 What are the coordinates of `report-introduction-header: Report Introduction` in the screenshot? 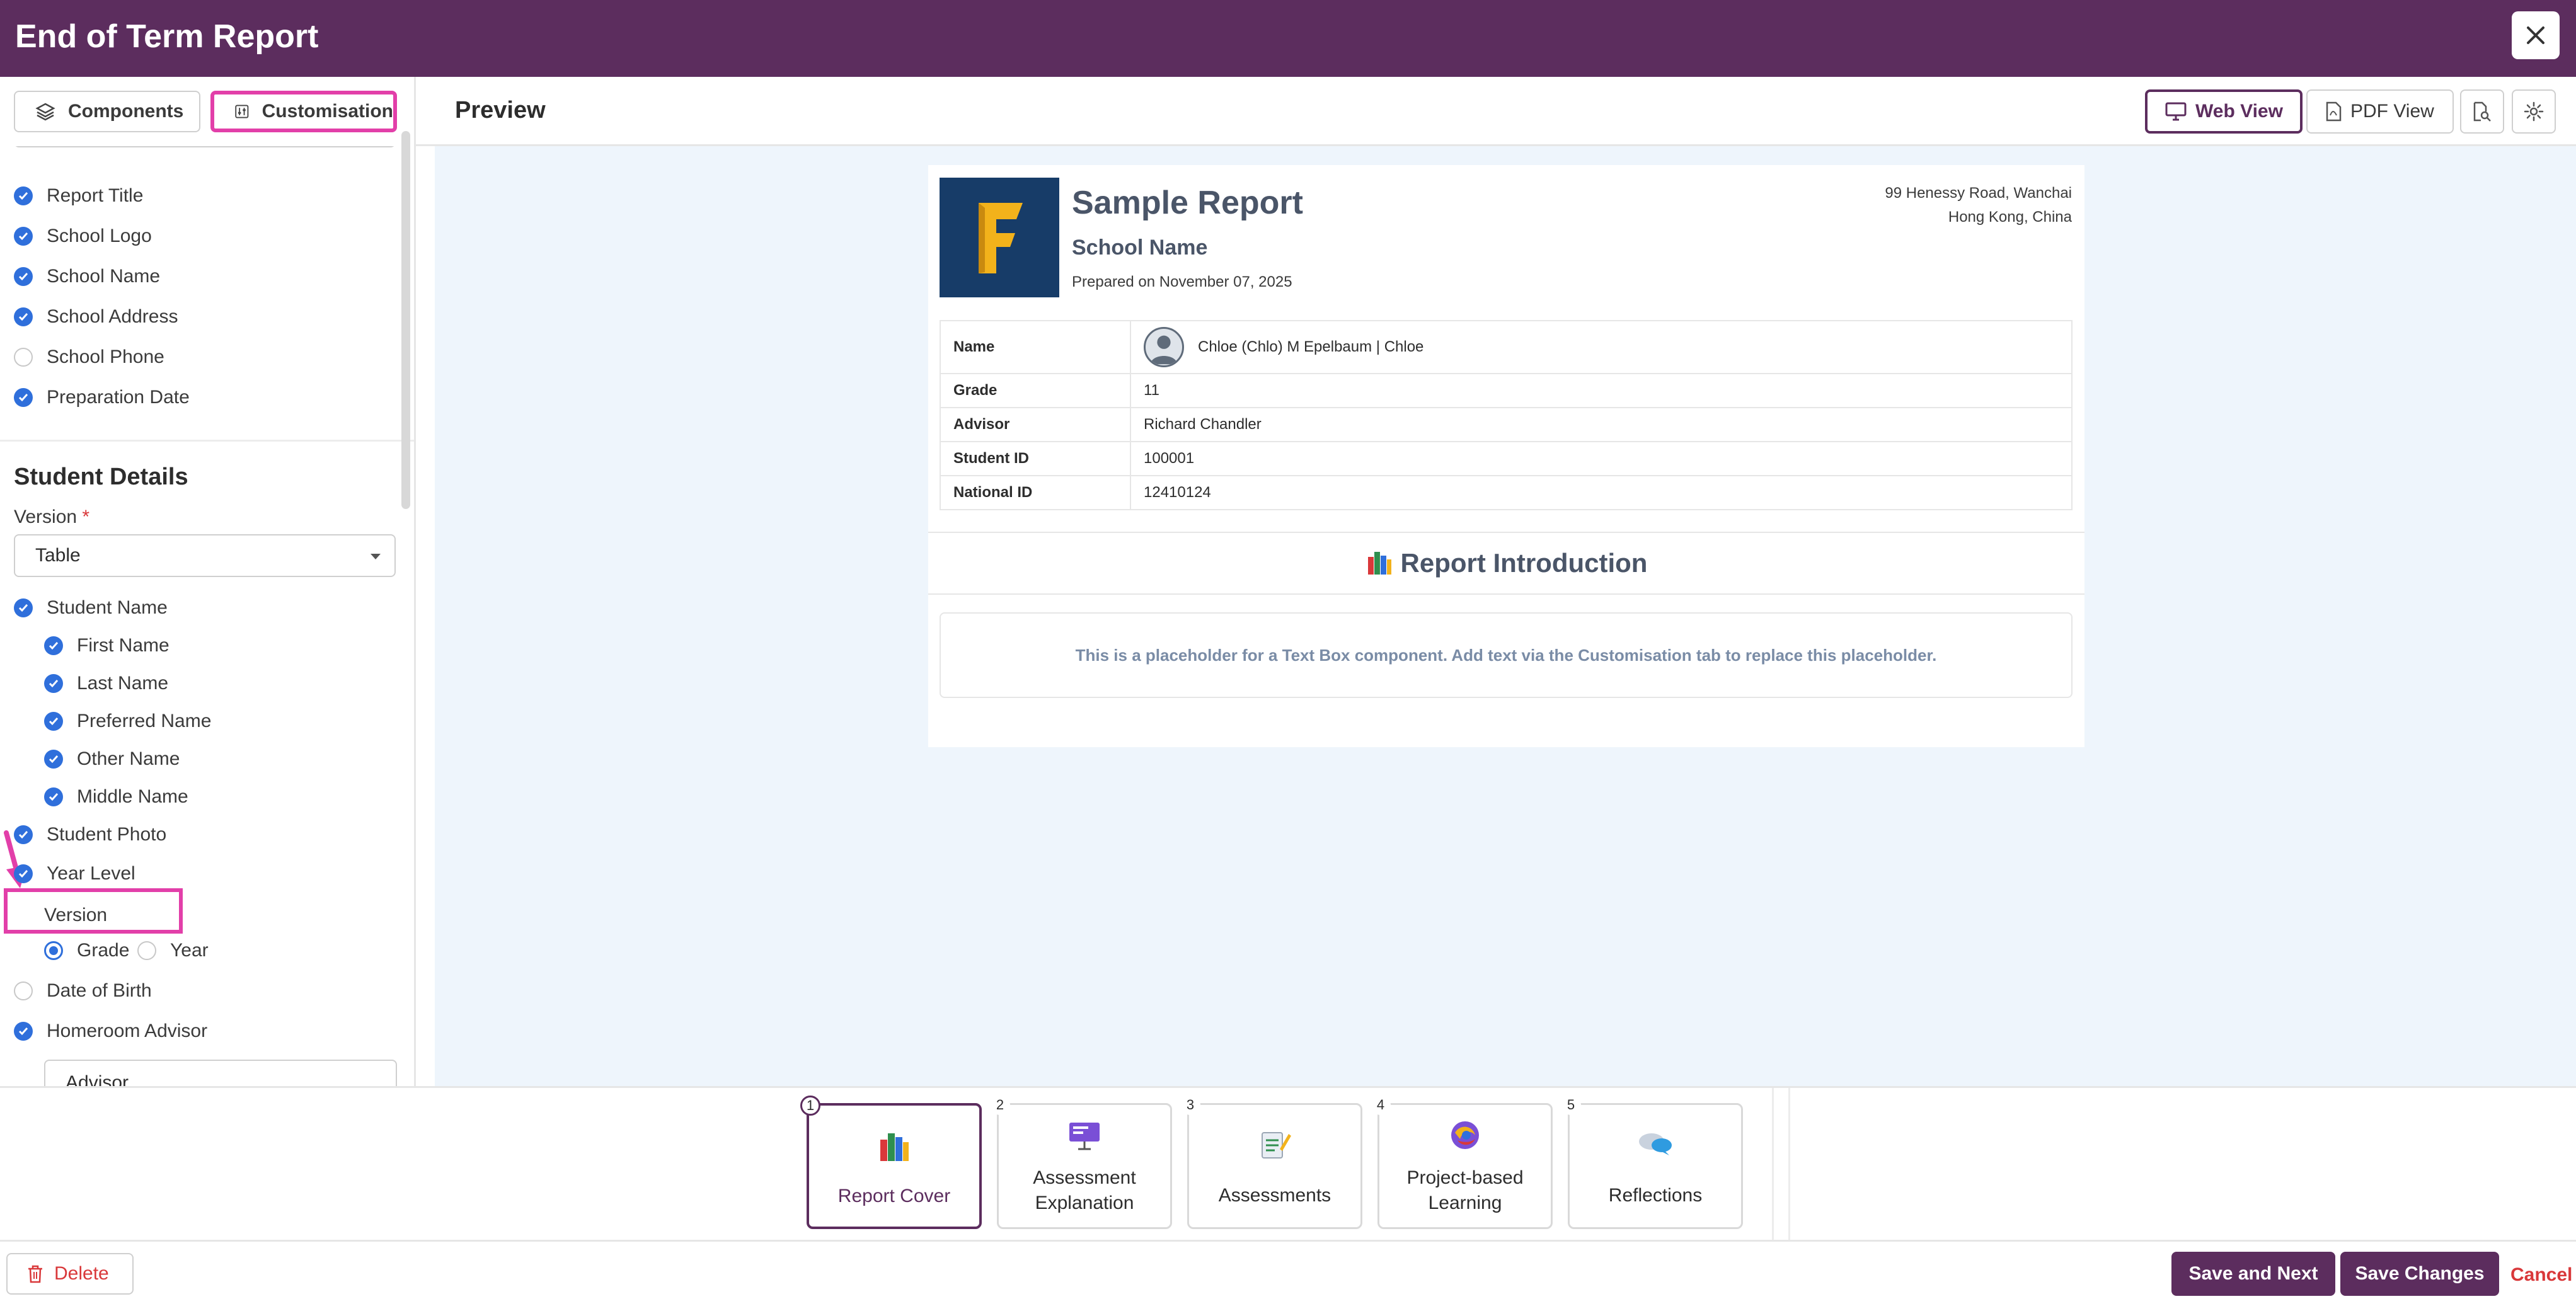 It's located at (1506, 563).